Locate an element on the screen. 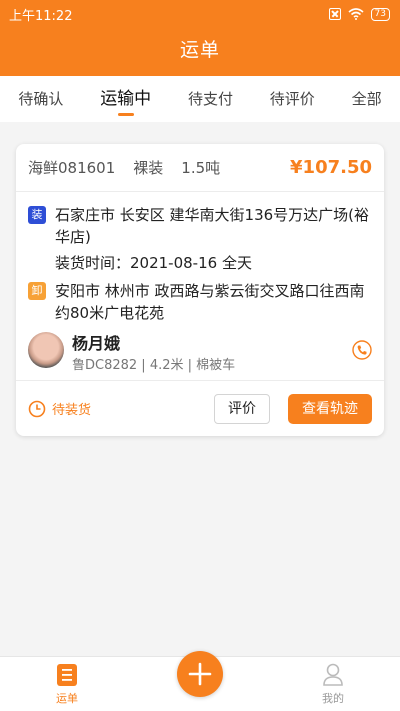 The height and width of the screenshot is (711, 400). unload-address: 安阳市 林州市 政西路与紫云街交叉路口往西南约80米广电花苑 is located at coordinates (210, 302).